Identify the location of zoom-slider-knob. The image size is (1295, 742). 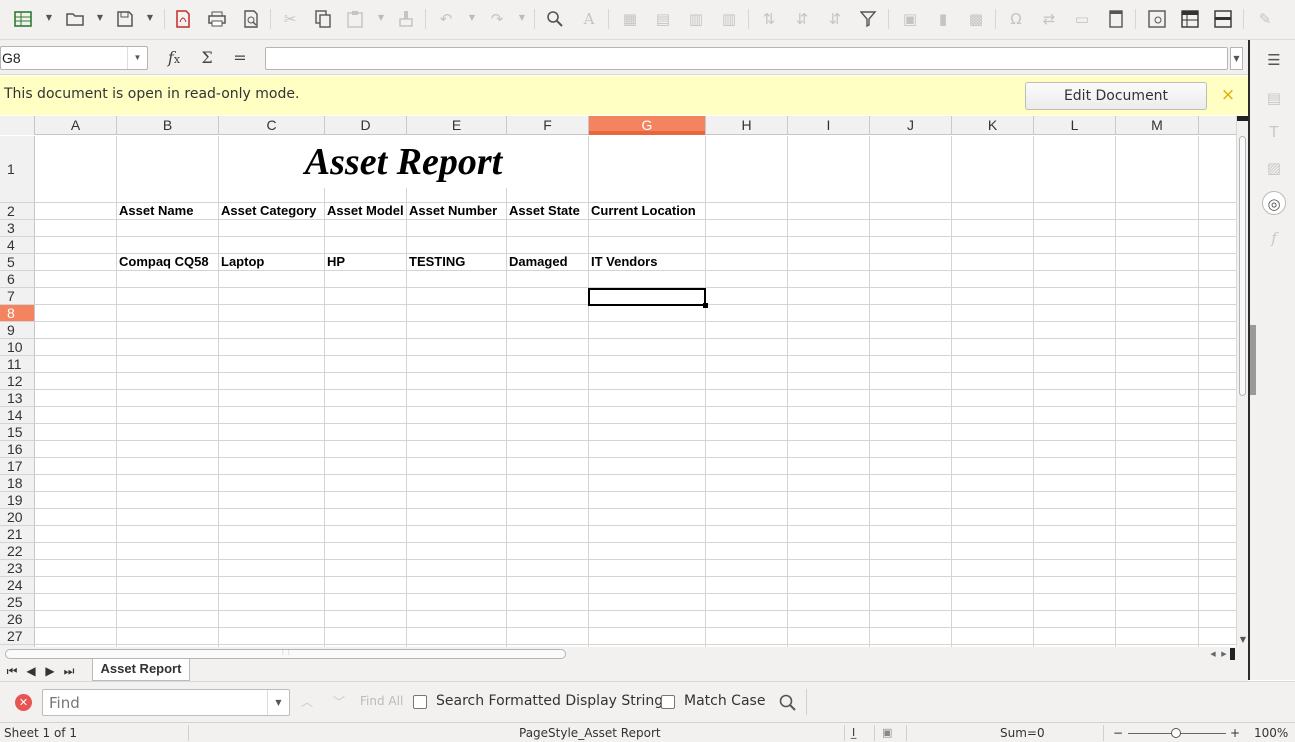
(1176, 733).